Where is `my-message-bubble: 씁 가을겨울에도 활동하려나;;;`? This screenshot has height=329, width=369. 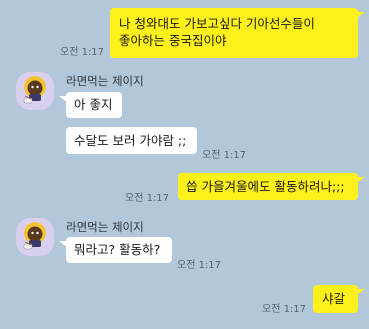 my-message-bubble: 씁 가을겨울에도 활동하려나;;; is located at coordinates (268, 186).